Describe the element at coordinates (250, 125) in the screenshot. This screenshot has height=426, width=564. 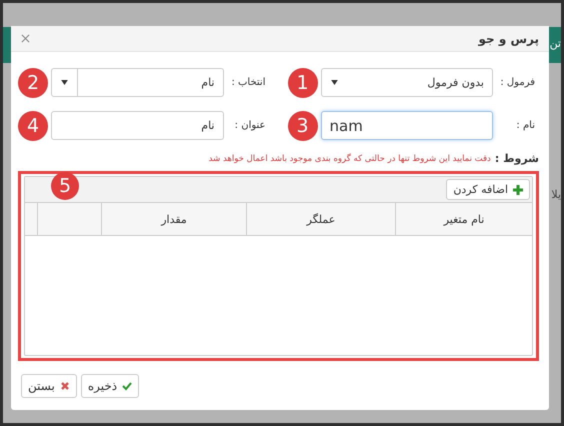
I see `field-label: عنوان :` at that location.